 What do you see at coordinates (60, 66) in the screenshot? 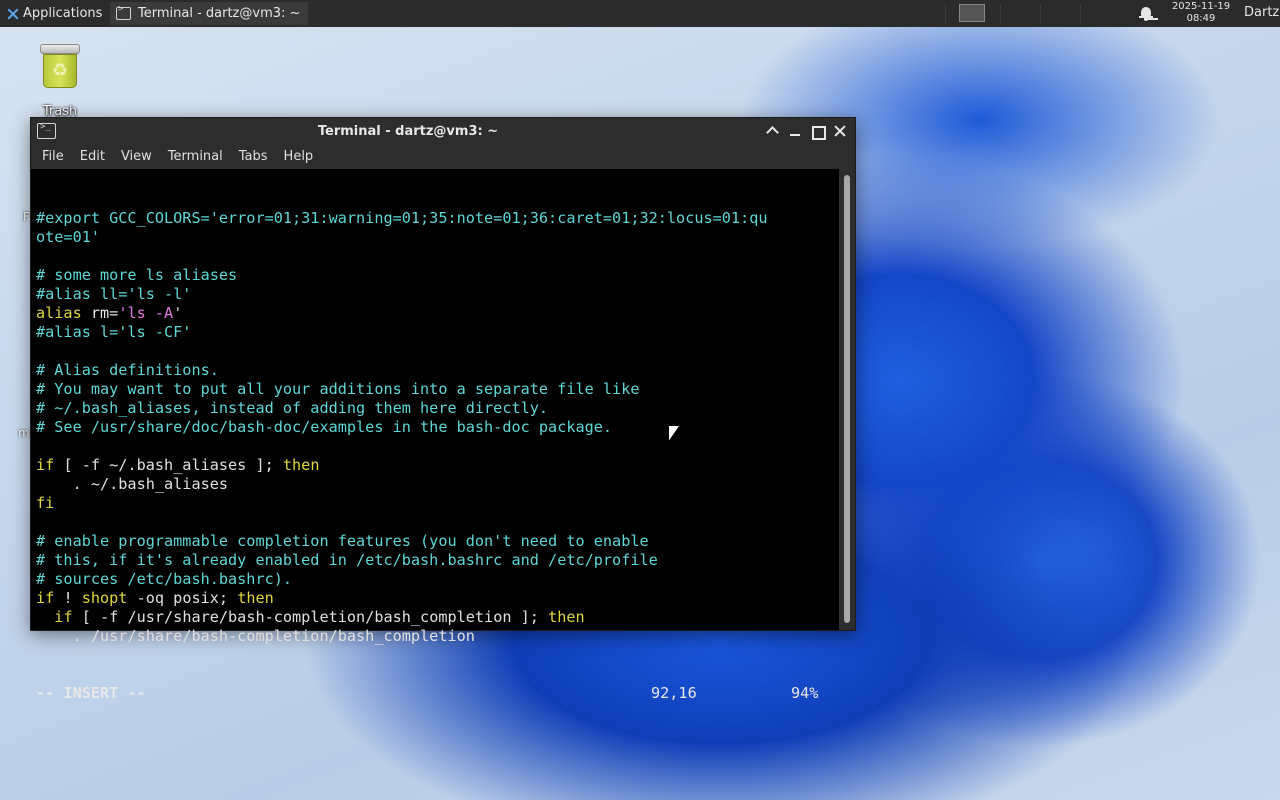
I see `trash-icon` at bounding box center [60, 66].